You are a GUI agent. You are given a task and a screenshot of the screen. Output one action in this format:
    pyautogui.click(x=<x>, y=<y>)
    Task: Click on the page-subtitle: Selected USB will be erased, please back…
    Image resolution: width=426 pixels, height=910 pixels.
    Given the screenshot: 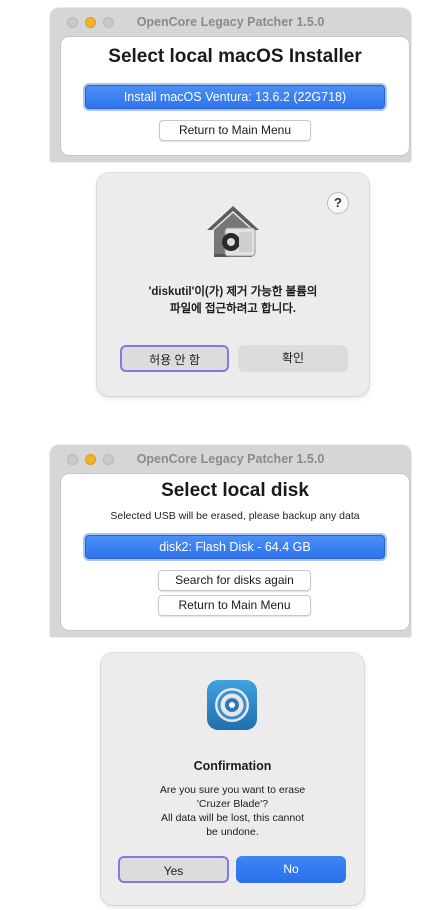 What is the action you would take?
    pyautogui.click(x=235, y=516)
    